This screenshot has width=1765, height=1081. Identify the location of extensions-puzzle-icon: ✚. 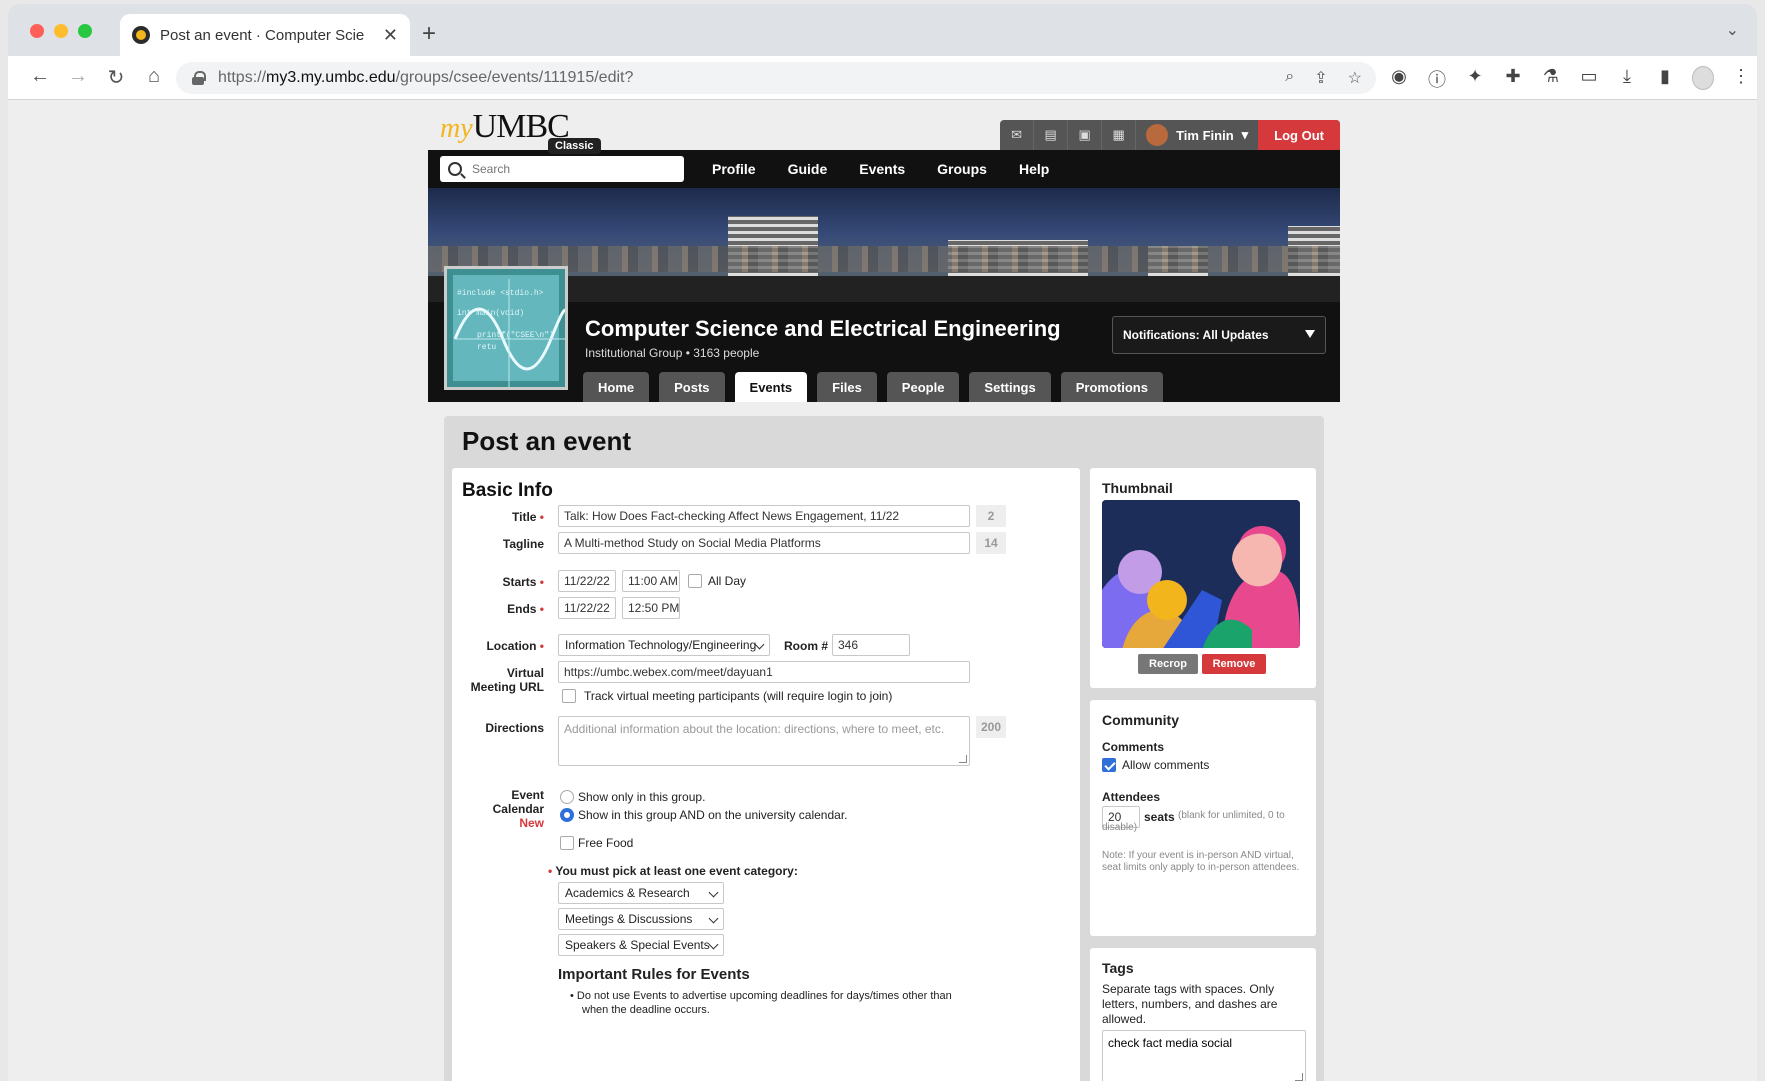
(1513, 79).